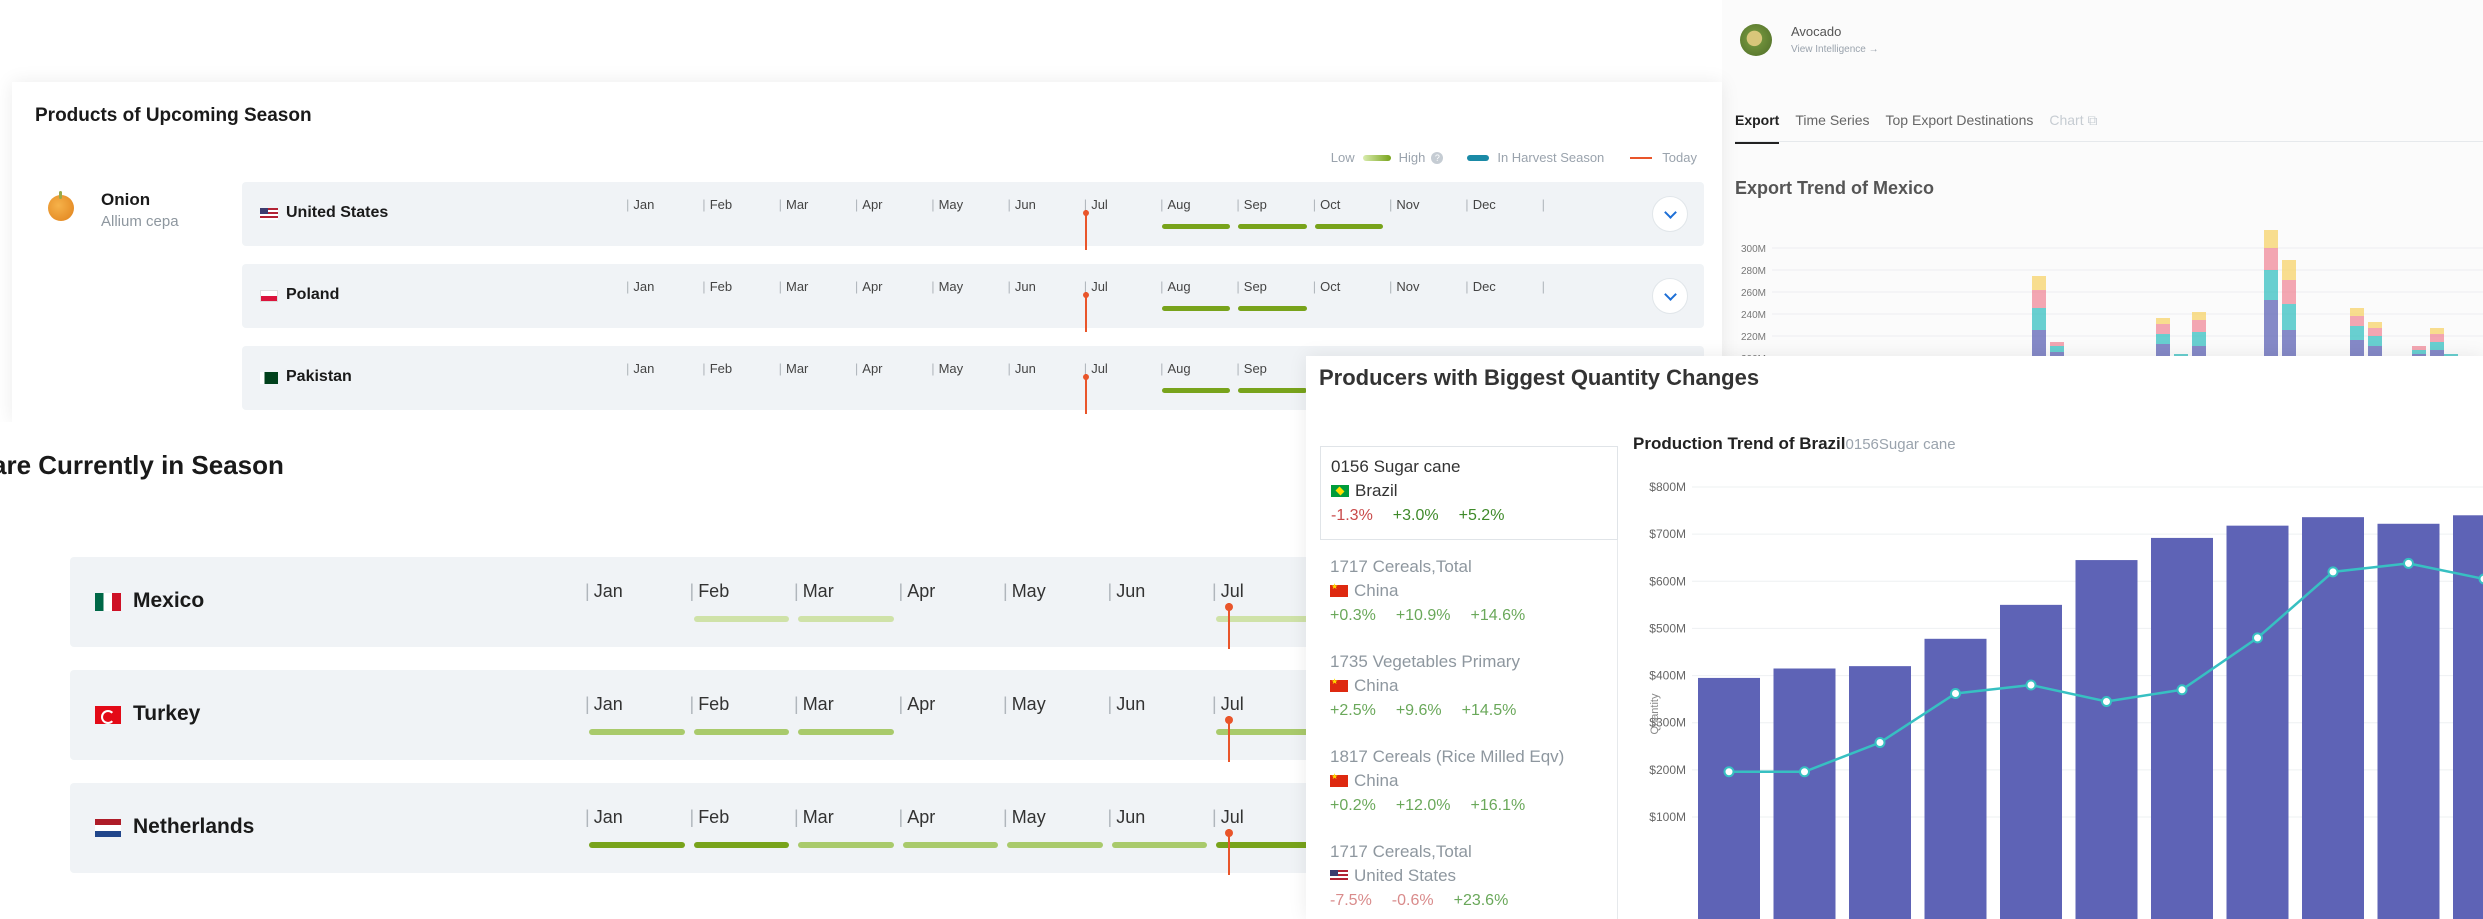  Describe the element at coordinates (1085, 230) in the screenshot. I see `today-marker` at that location.